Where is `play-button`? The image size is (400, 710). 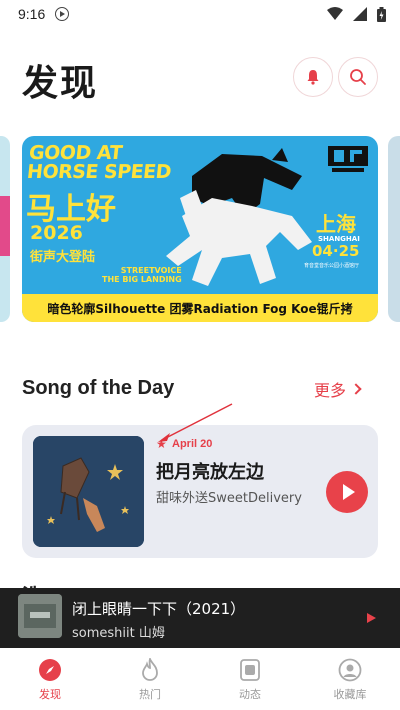
play-button is located at coordinates (347, 492).